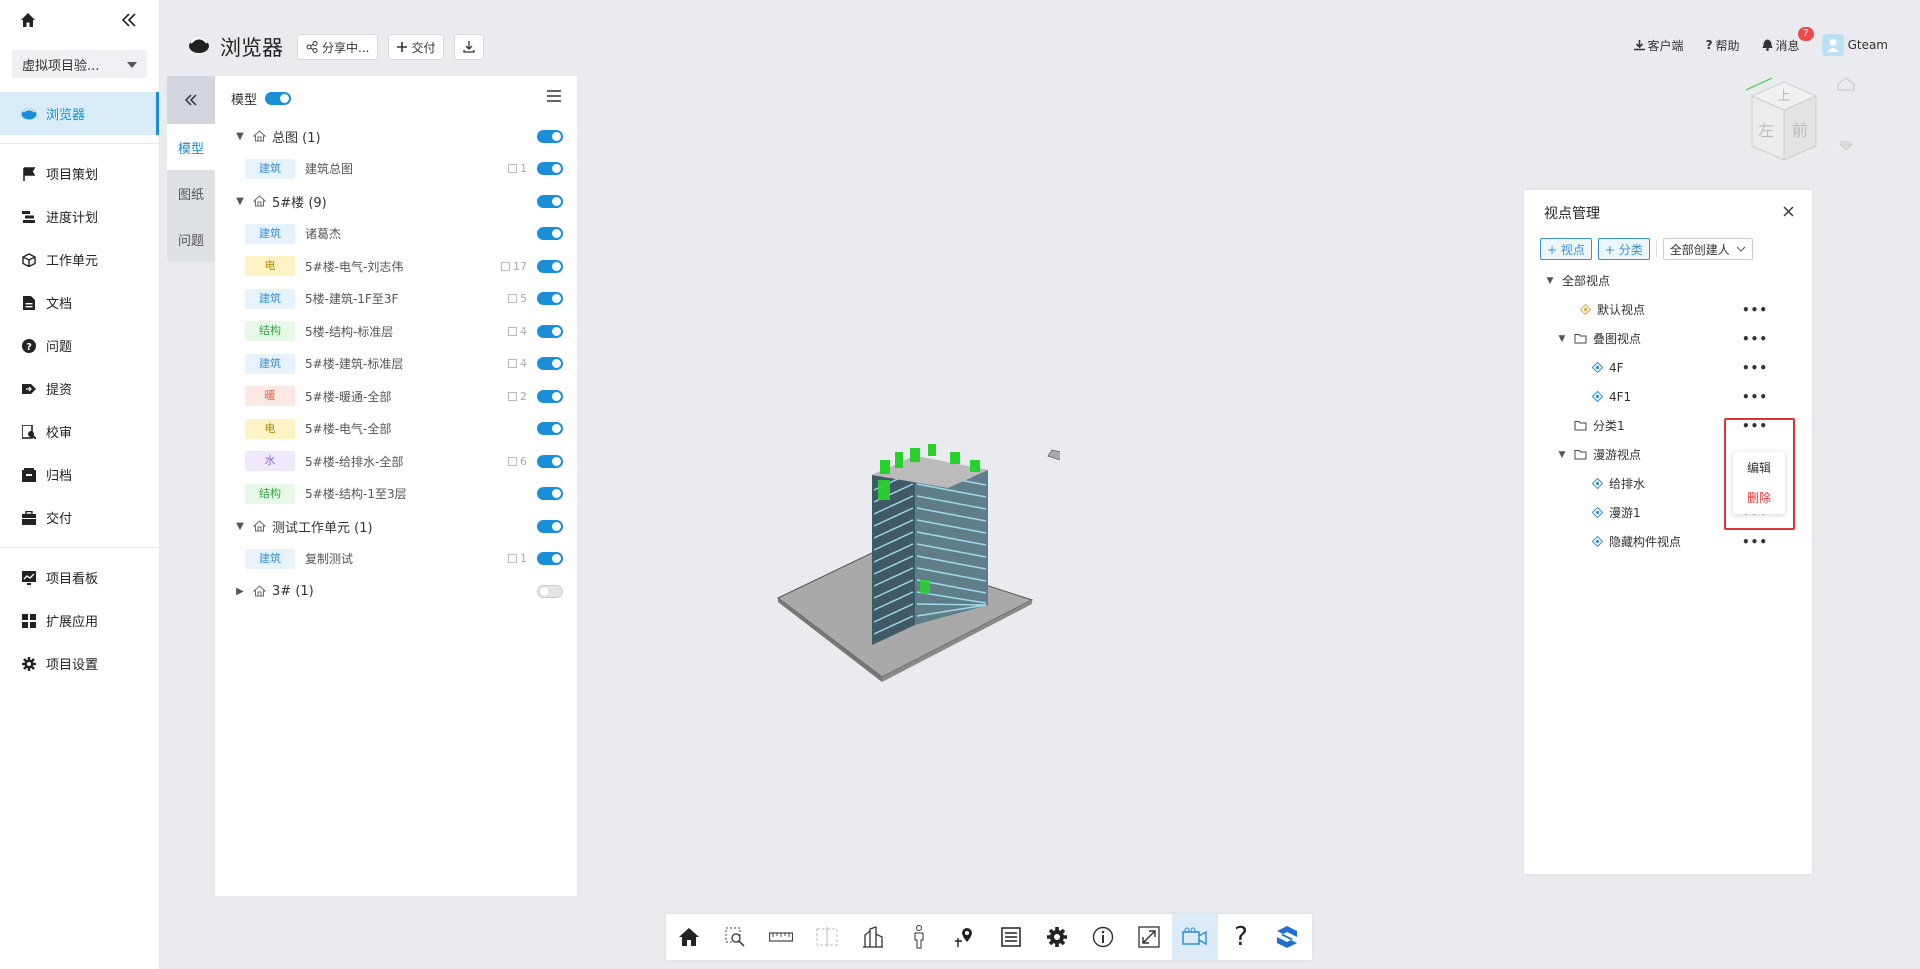  I want to click on collapse-panel-button, so click(191, 100).